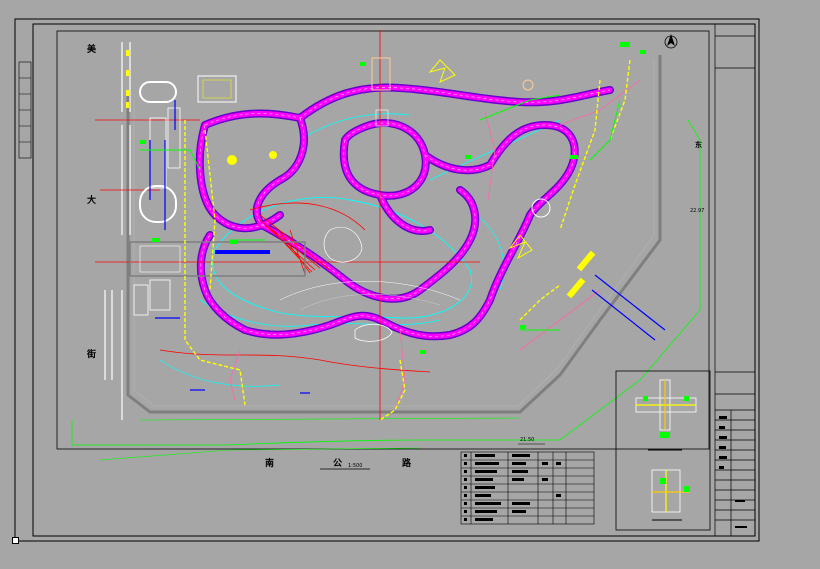 The height and width of the screenshot is (569, 820). I want to click on corner-marker, so click(15, 540).